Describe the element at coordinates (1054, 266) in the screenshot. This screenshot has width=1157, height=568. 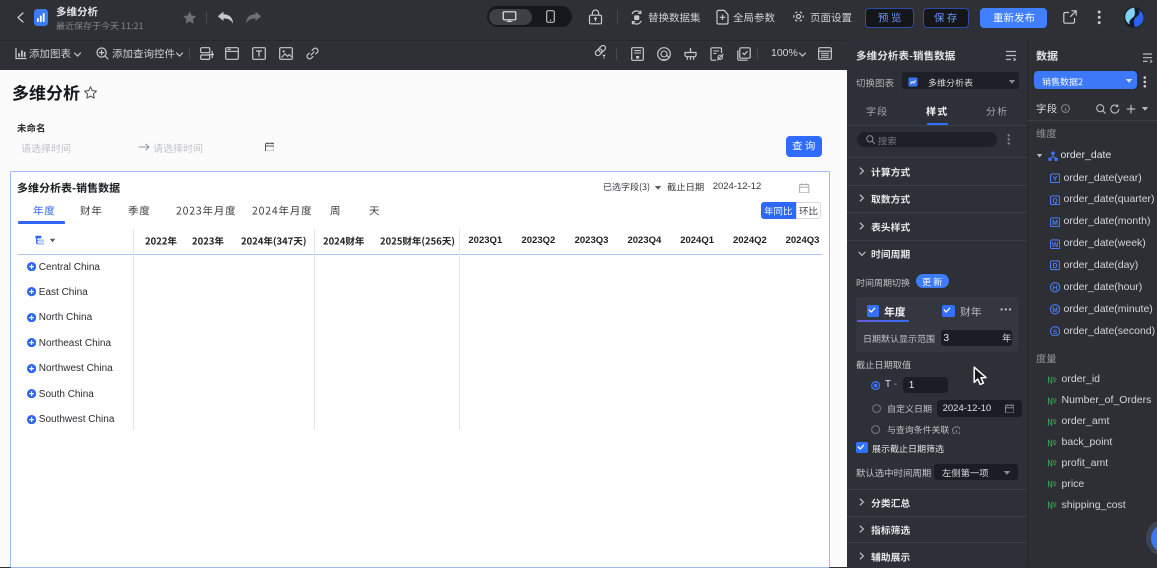
I see `svg-text: D` at that location.